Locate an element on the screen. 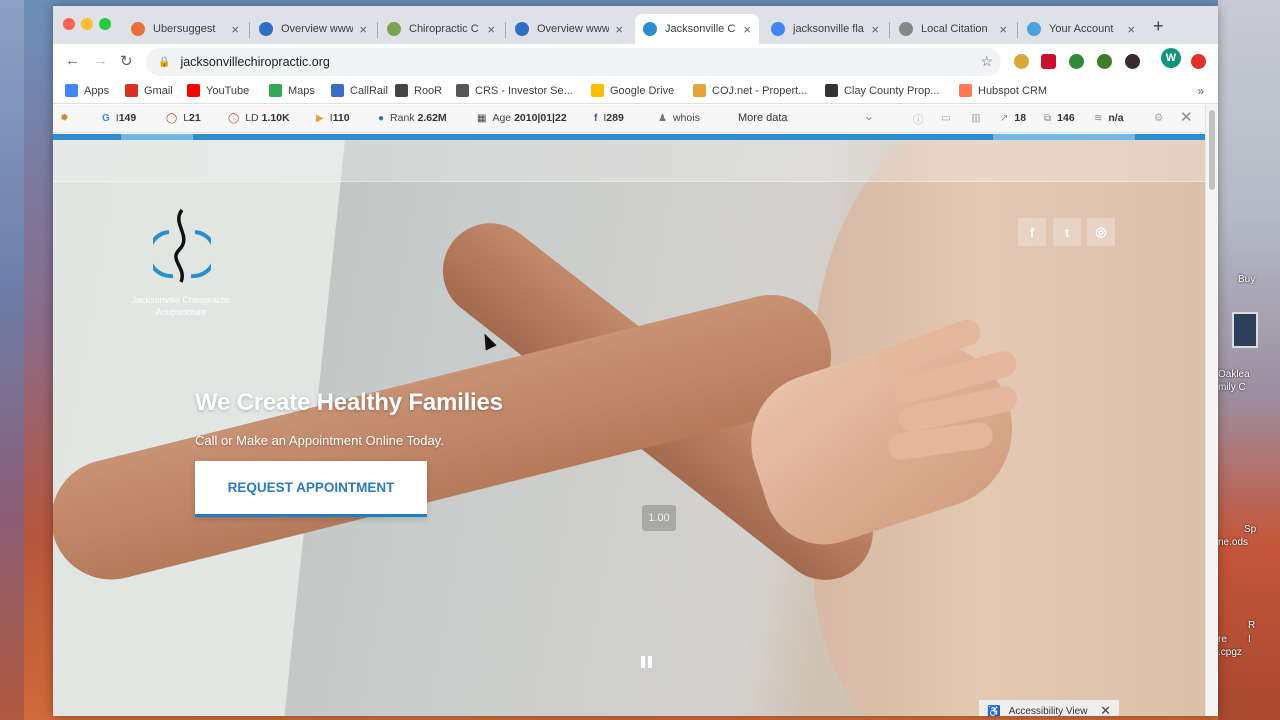 Image resolution: width=1280 pixels, height=720 pixels. bookmark-item: Google Drive is located at coordinates (632, 90).